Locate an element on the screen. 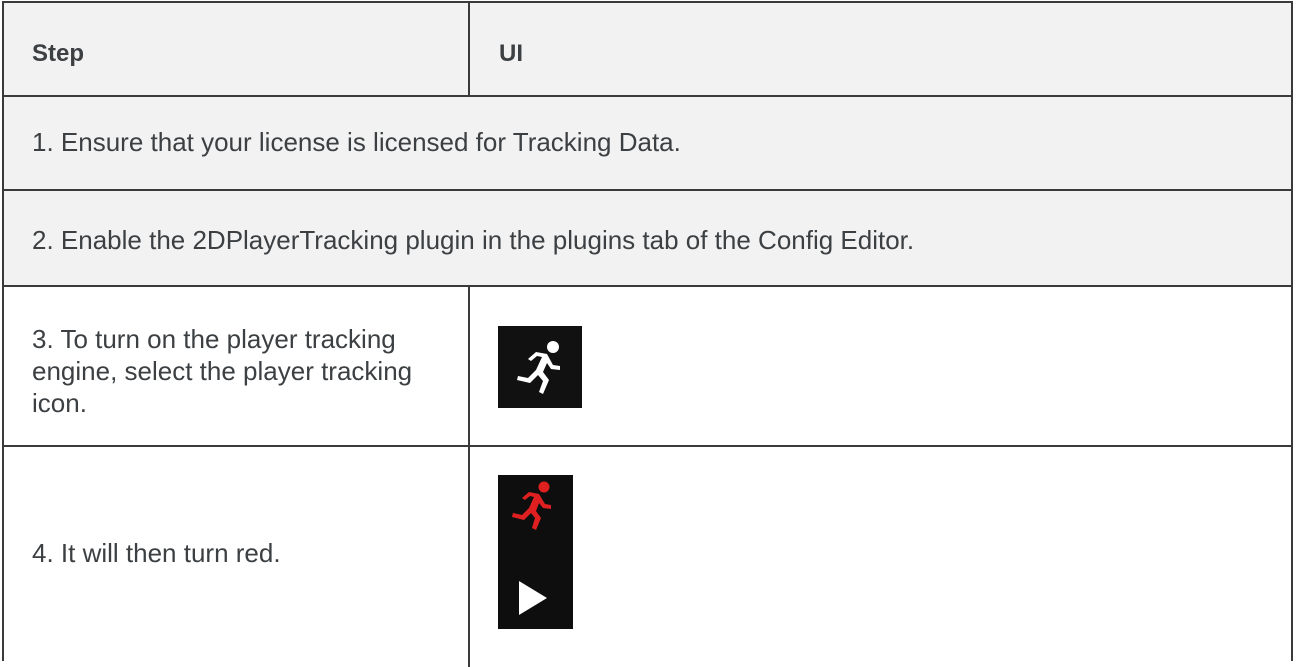 The width and height of the screenshot is (1296, 667). table-header-row: Step UI is located at coordinates (647, 50).